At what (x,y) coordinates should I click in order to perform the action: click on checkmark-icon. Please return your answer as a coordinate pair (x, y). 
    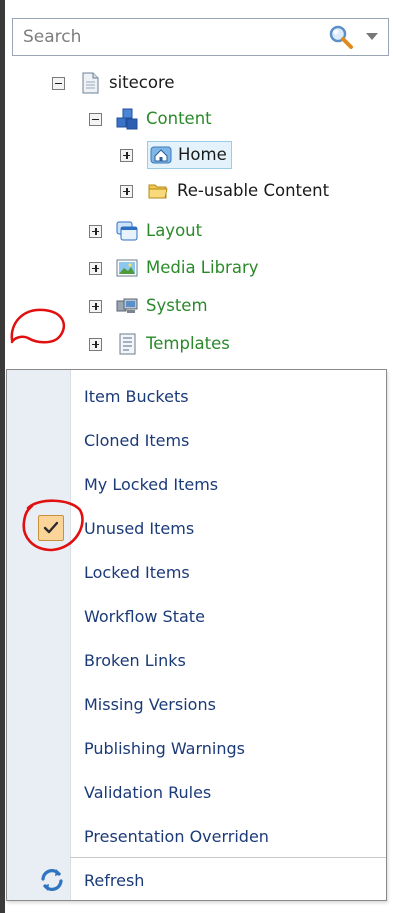
    Looking at the image, I should click on (51, 528).